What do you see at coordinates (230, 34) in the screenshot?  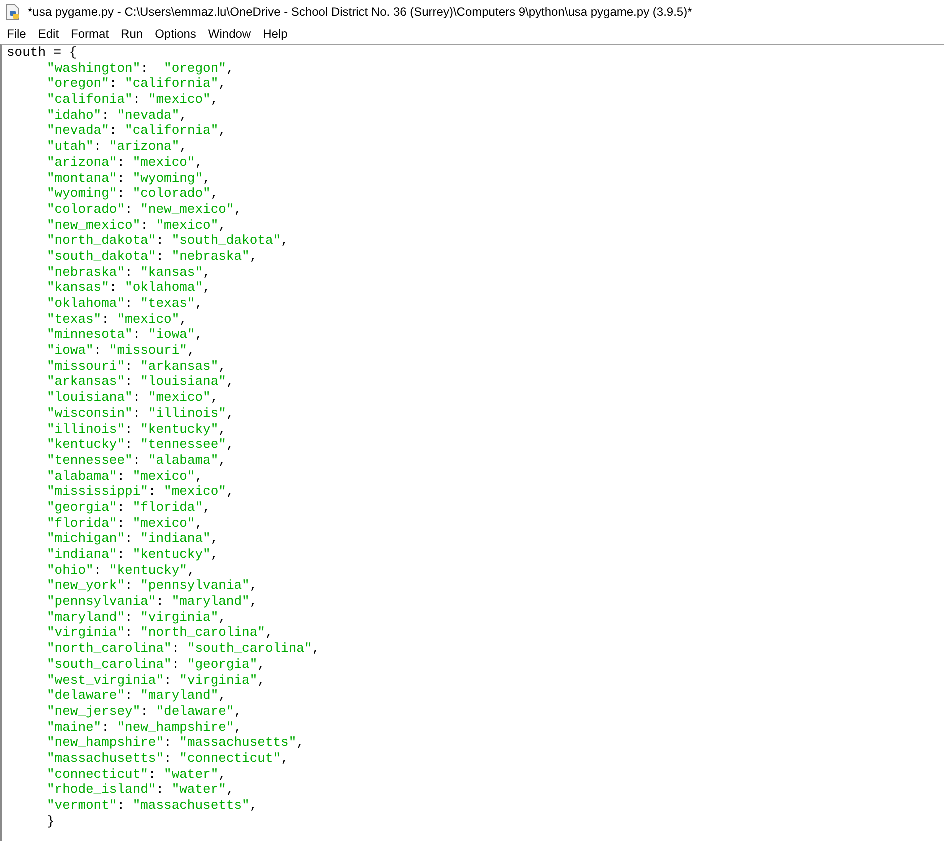 I see `menu-item: Window` at bounding box center [230, 34].